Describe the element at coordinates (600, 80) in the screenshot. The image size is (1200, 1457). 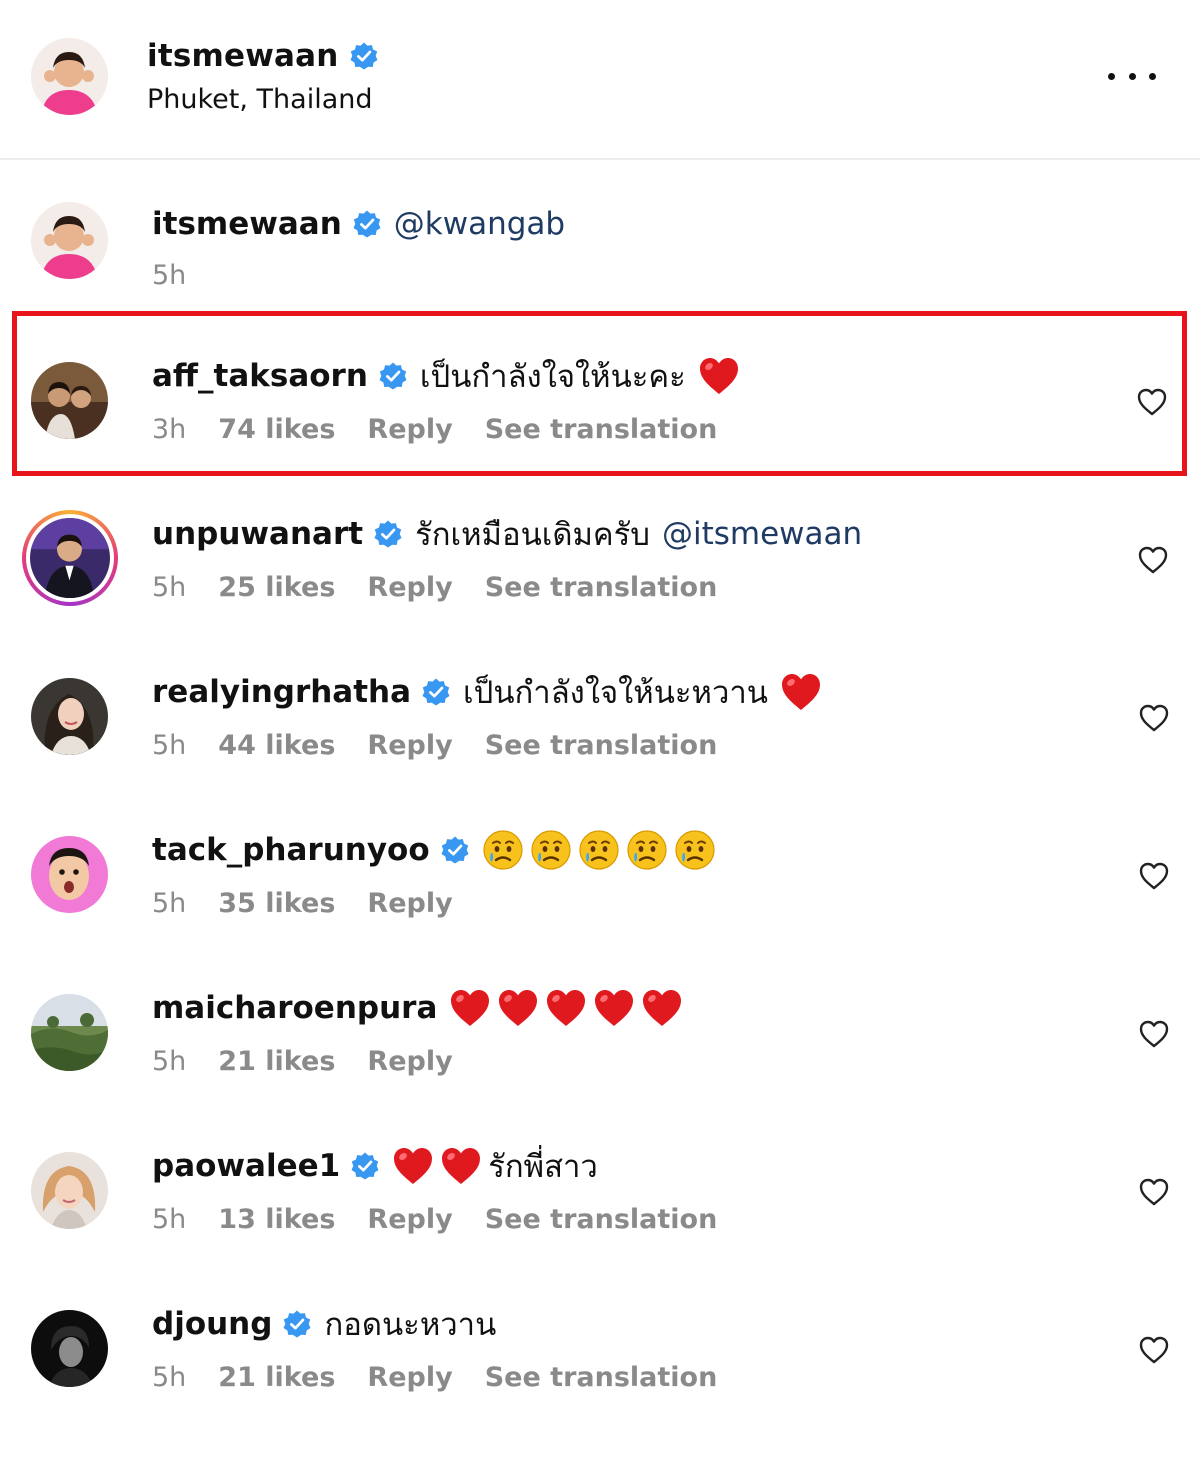
I see `post-header: itsmewaan Phuket, Thailand` at that location.